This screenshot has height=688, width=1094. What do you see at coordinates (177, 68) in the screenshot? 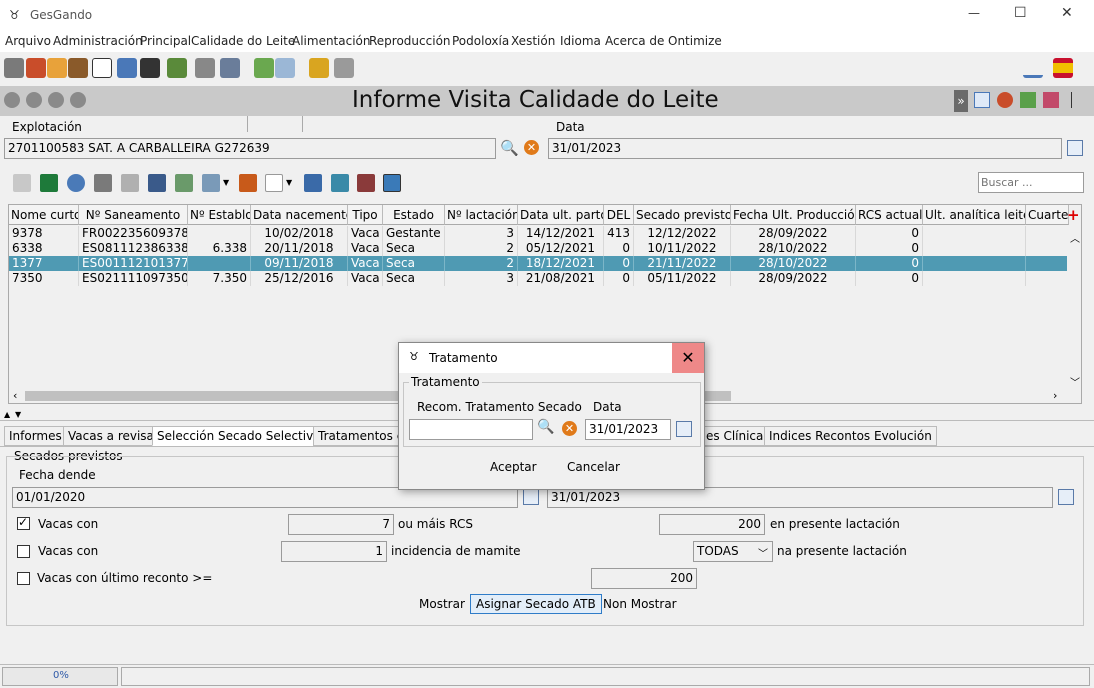
I see `notes-icon` at bounding box center [177, 68].